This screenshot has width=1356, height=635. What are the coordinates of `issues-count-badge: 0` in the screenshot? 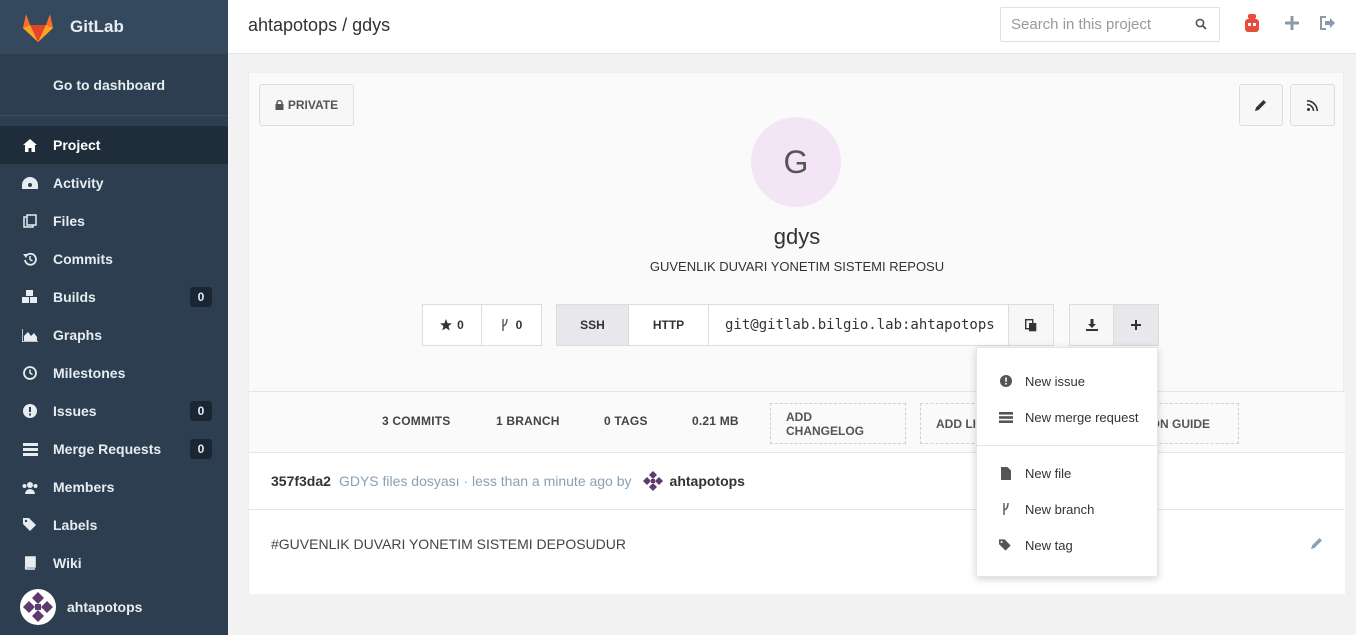 It's located at (201, 411).